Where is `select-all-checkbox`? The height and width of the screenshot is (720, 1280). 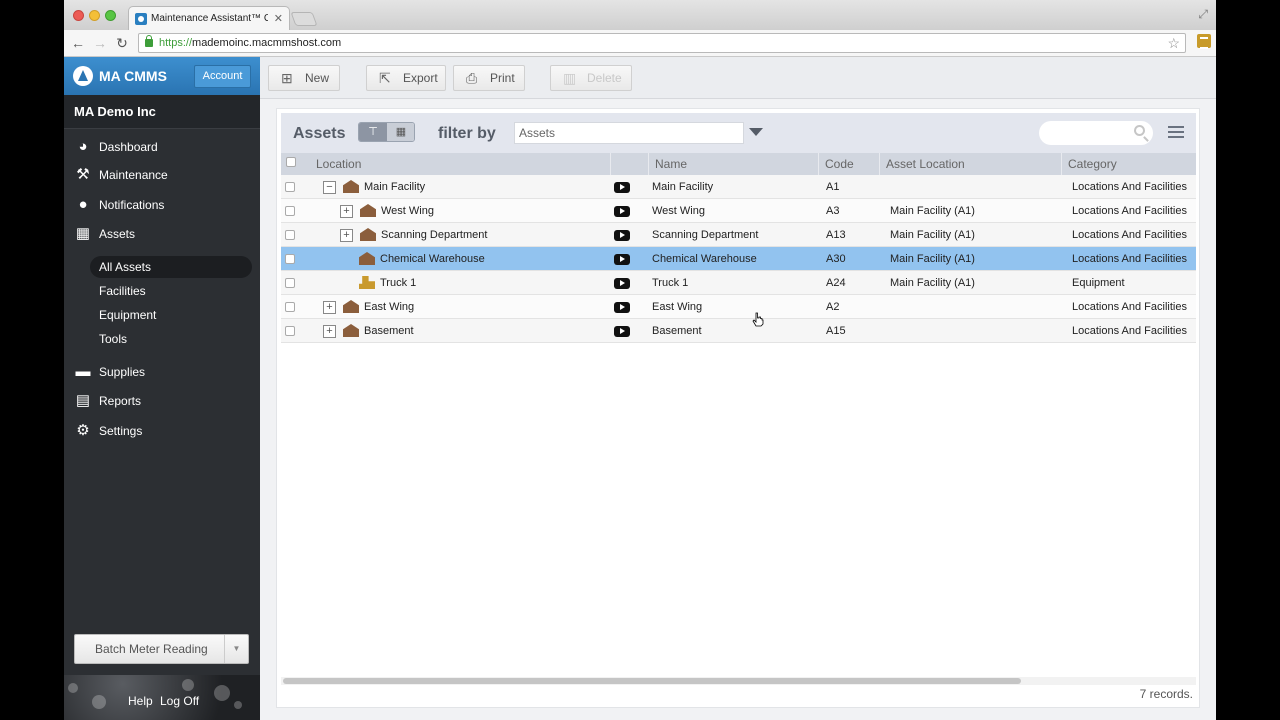
select-all-checkbox is located at coordinates (291, 162).